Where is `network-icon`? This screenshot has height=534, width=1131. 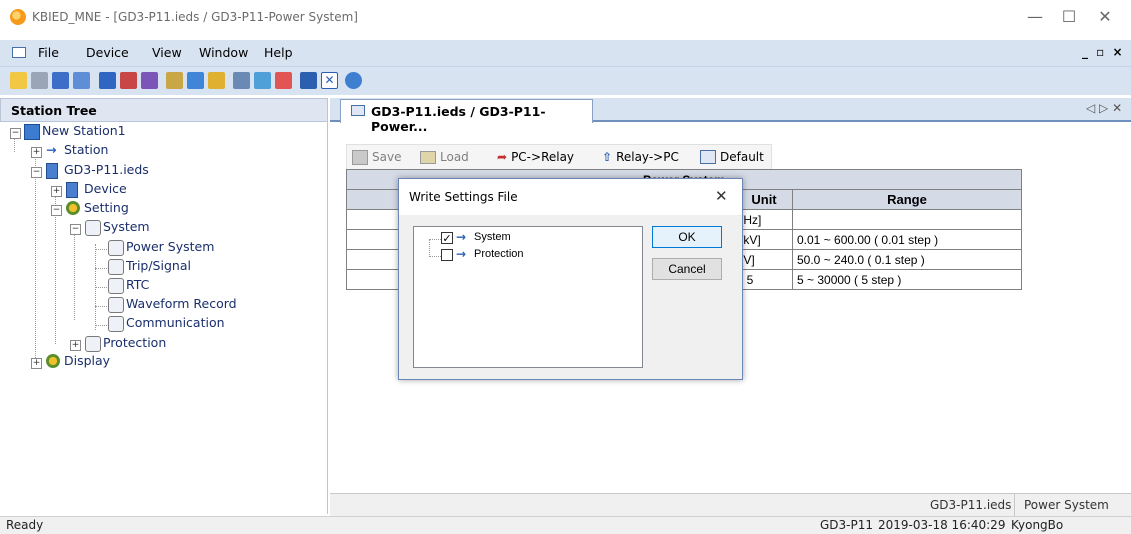 network-icon is located at coordinates (81, 80).